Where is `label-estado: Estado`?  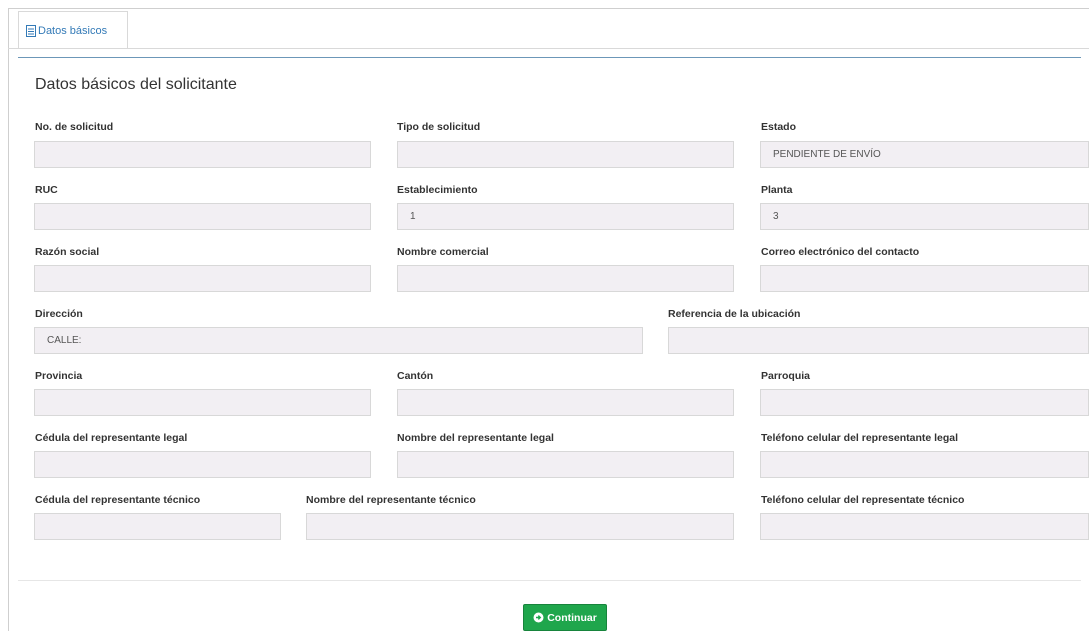
label-estado: Estado is located at coordinates (779, 127).